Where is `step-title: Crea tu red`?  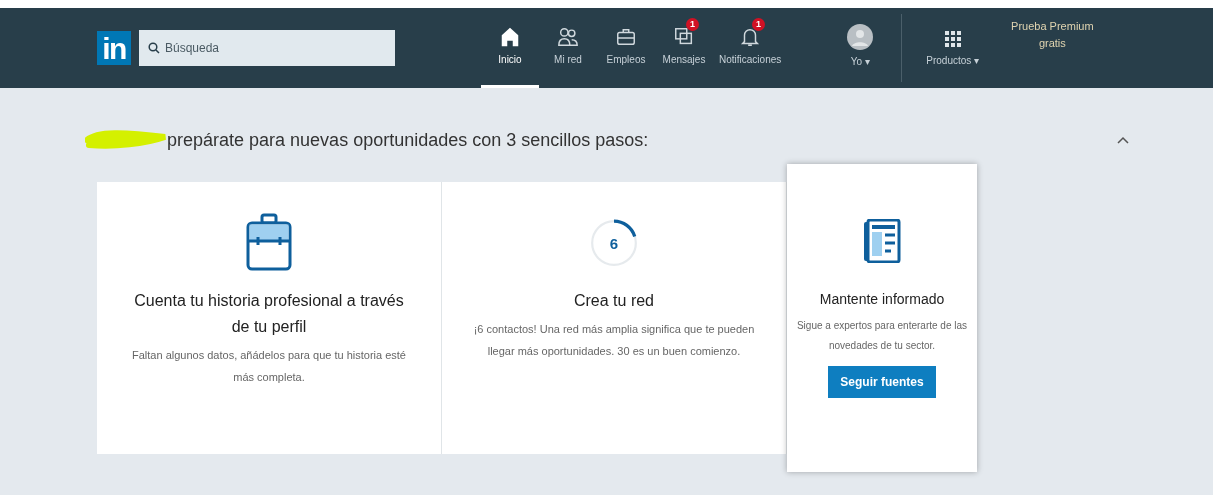 step-title: Crea tu red is located at coordinates (613, 301).